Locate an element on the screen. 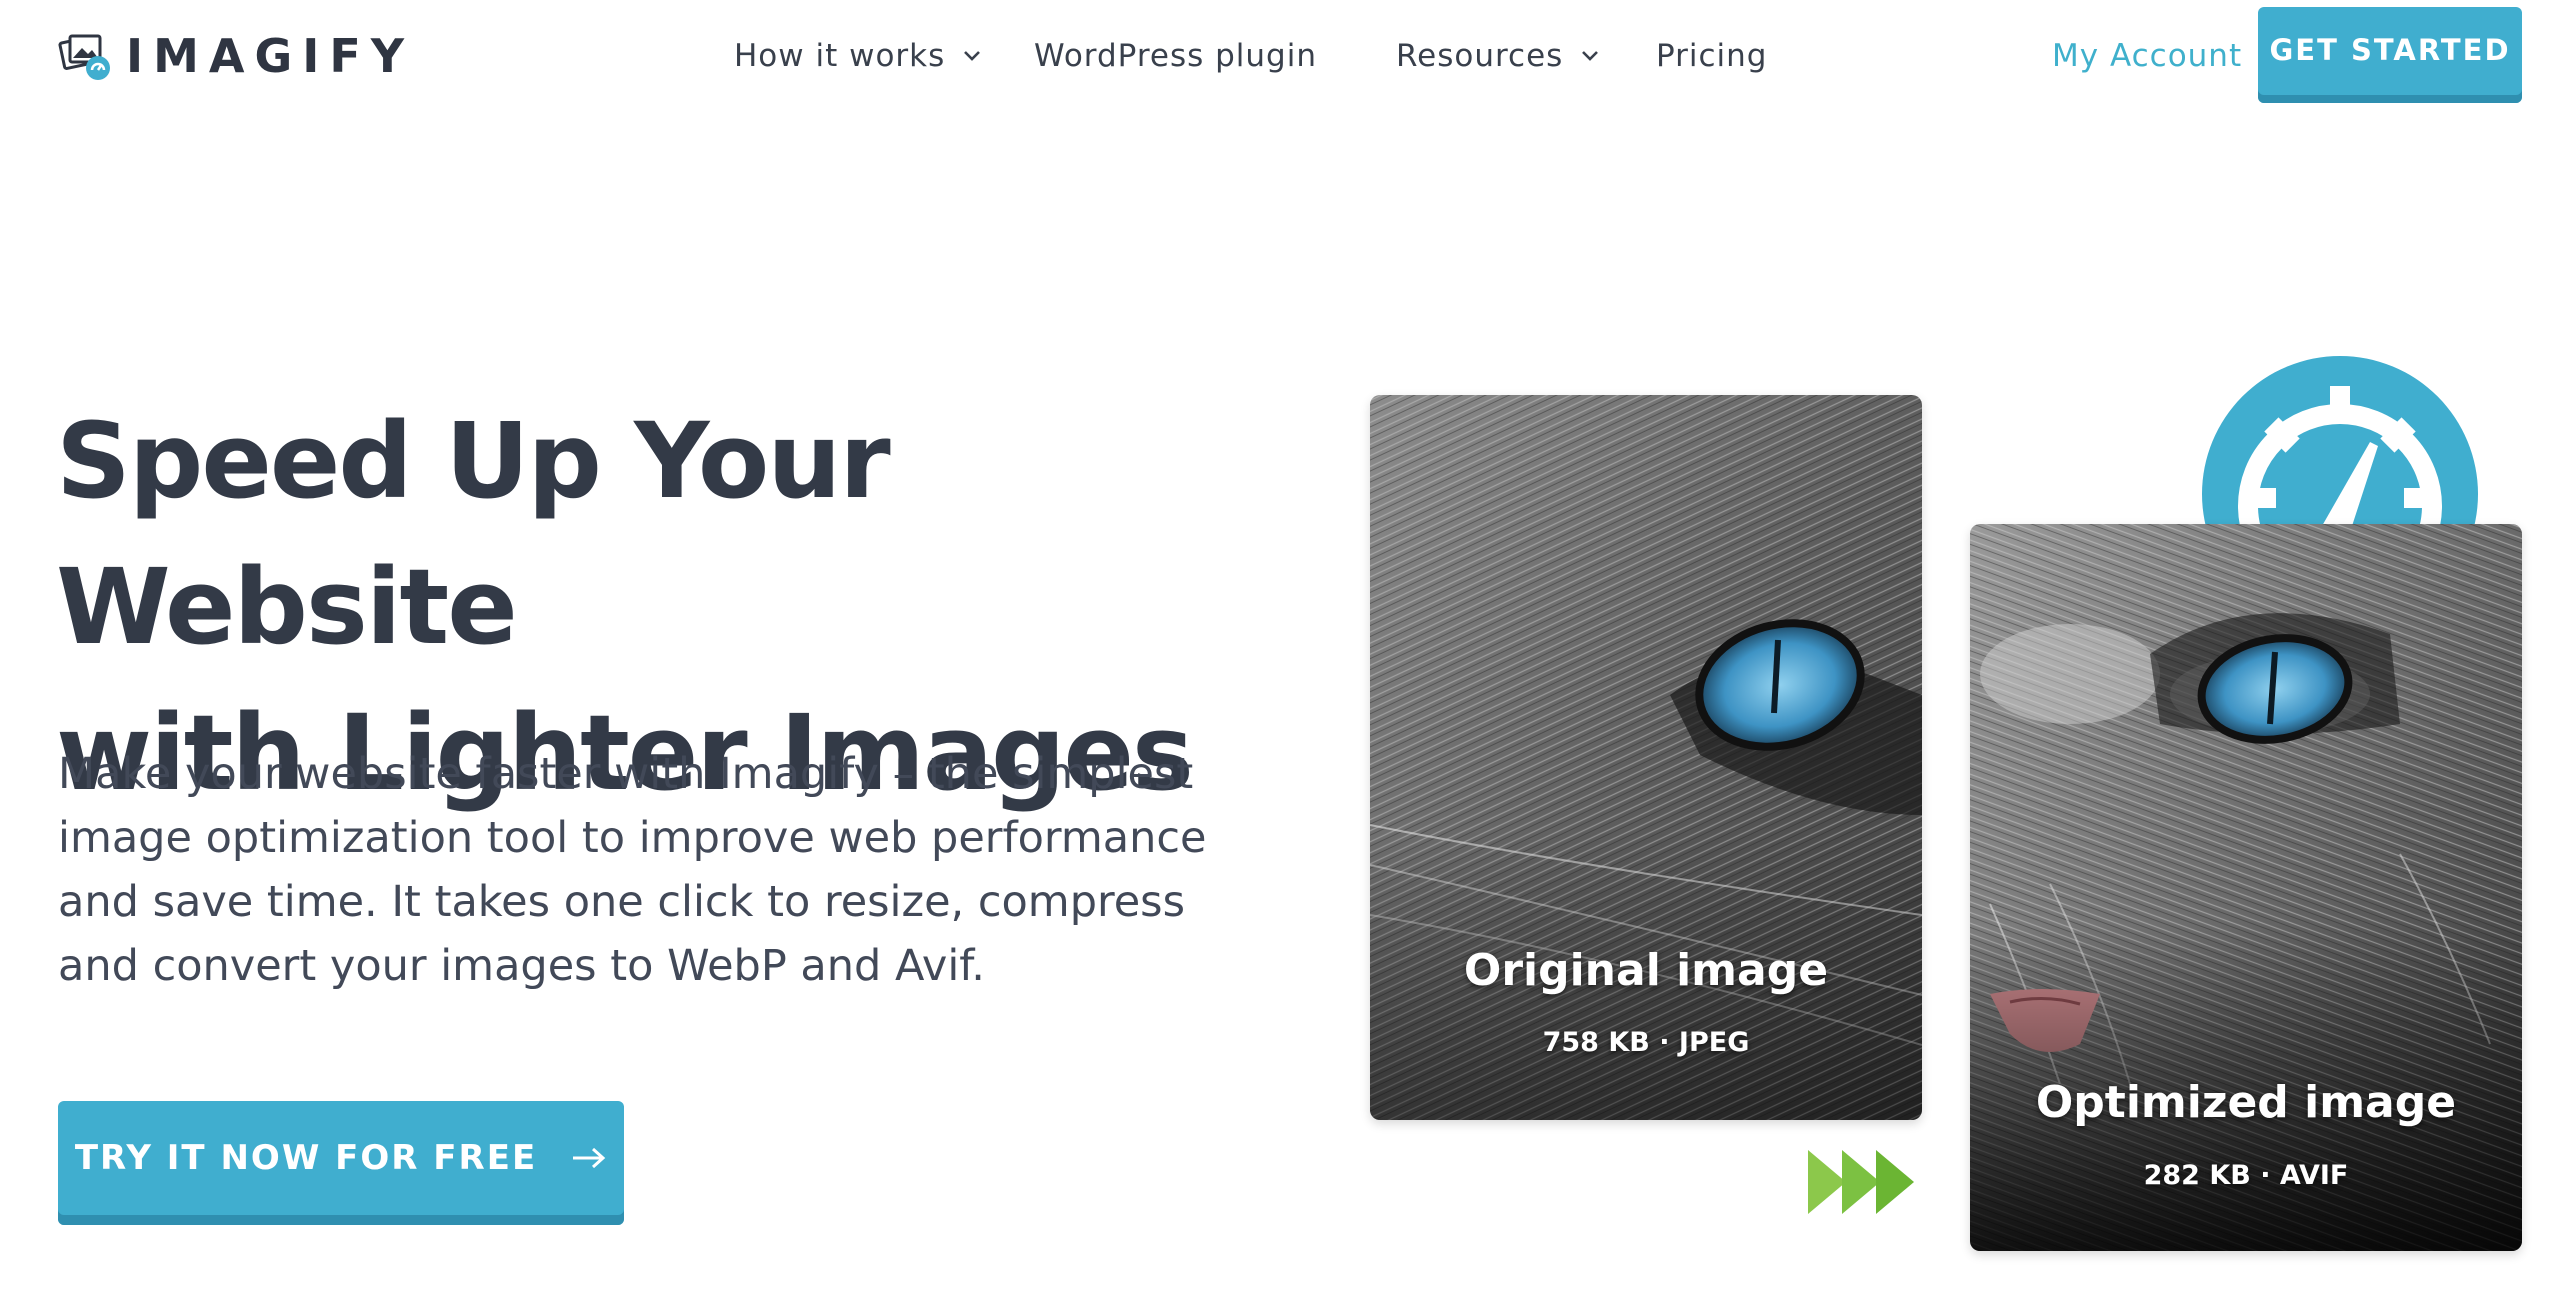  logo-mark-icon is located at coordinates (84, 57).